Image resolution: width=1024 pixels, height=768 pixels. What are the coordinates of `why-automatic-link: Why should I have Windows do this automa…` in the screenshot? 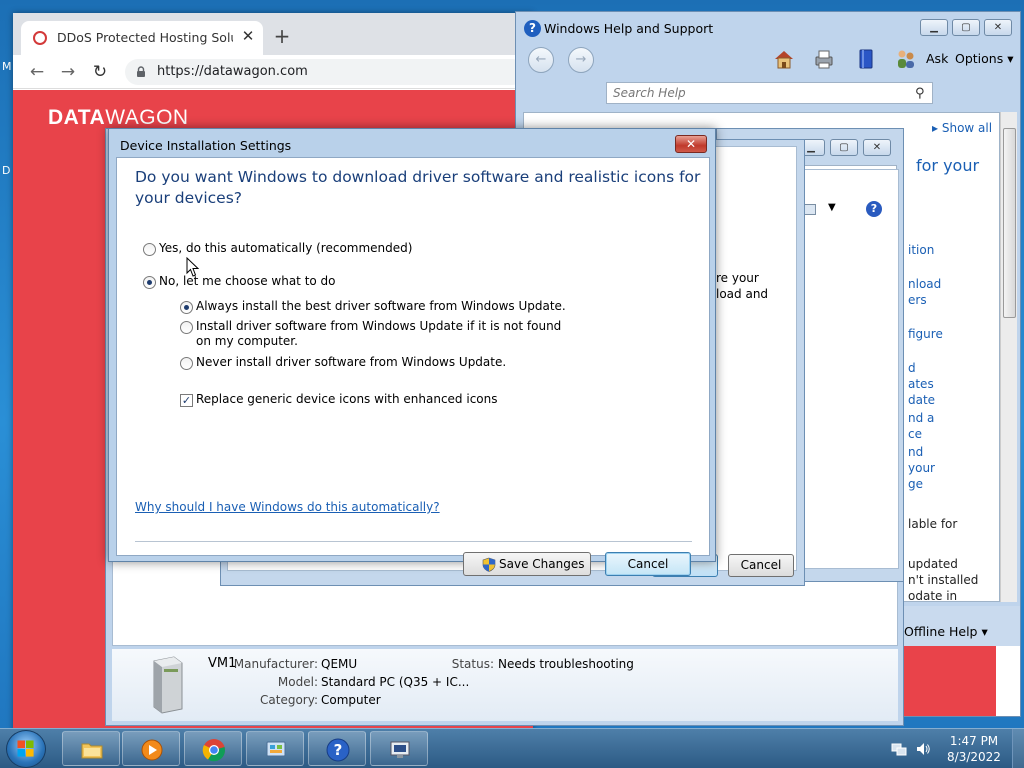 It's located at (287, 507).